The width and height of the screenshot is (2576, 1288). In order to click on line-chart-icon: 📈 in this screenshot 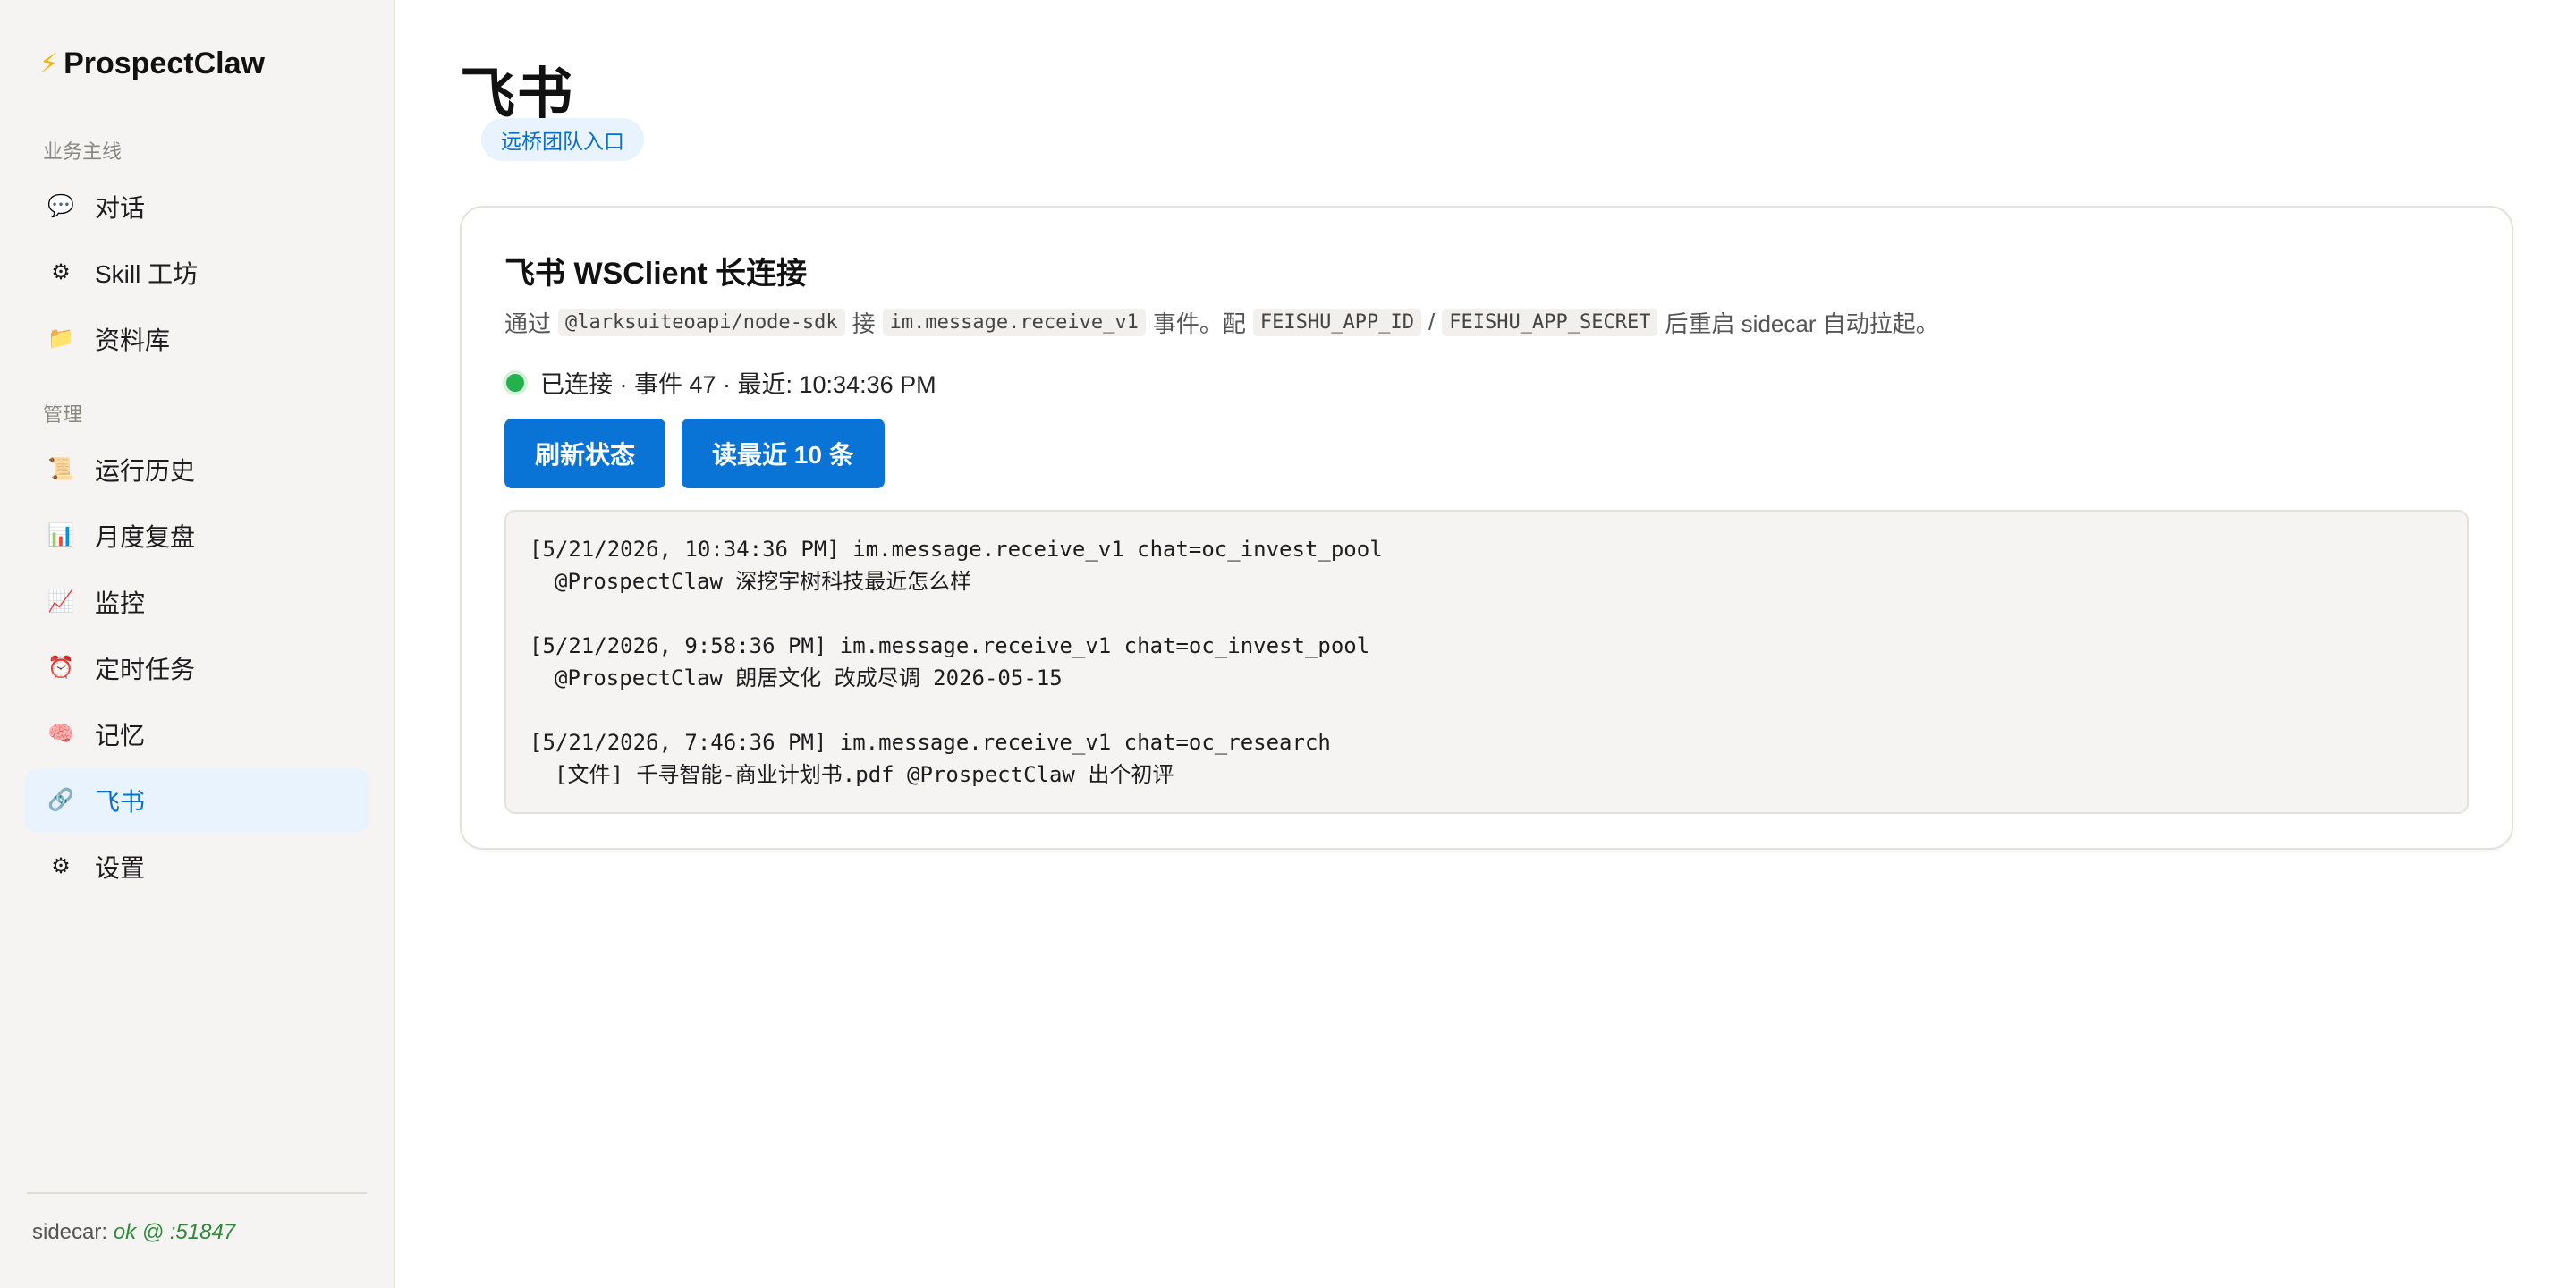, I will do `click(60, 601)`.